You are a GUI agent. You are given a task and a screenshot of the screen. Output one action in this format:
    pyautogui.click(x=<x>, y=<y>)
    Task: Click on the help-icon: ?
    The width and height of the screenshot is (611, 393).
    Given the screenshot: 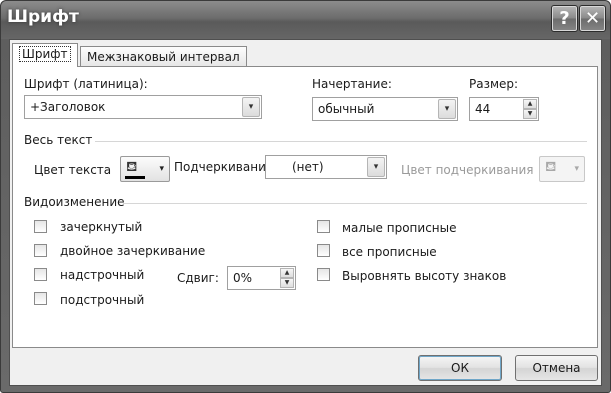 What is the action you would take?
    pyautogui.click(x=564, y=18)
    